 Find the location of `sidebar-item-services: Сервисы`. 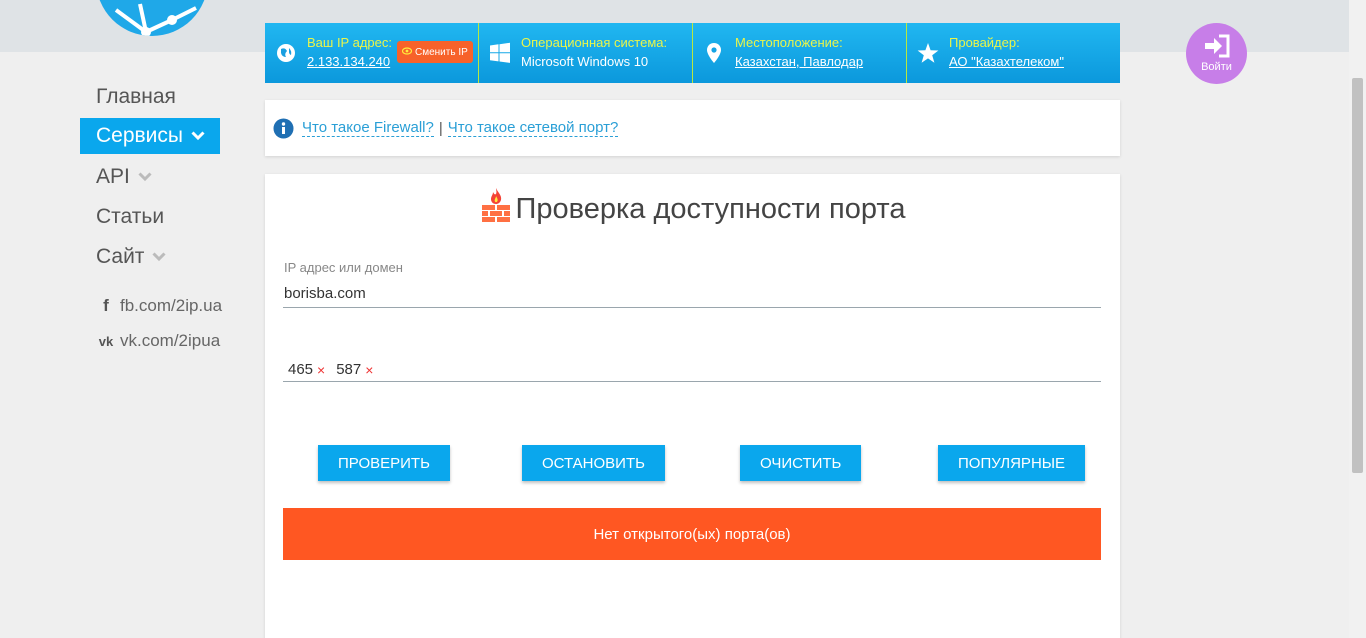

sidebar-item-services: Сервисы is located at coordinates (150, 136).